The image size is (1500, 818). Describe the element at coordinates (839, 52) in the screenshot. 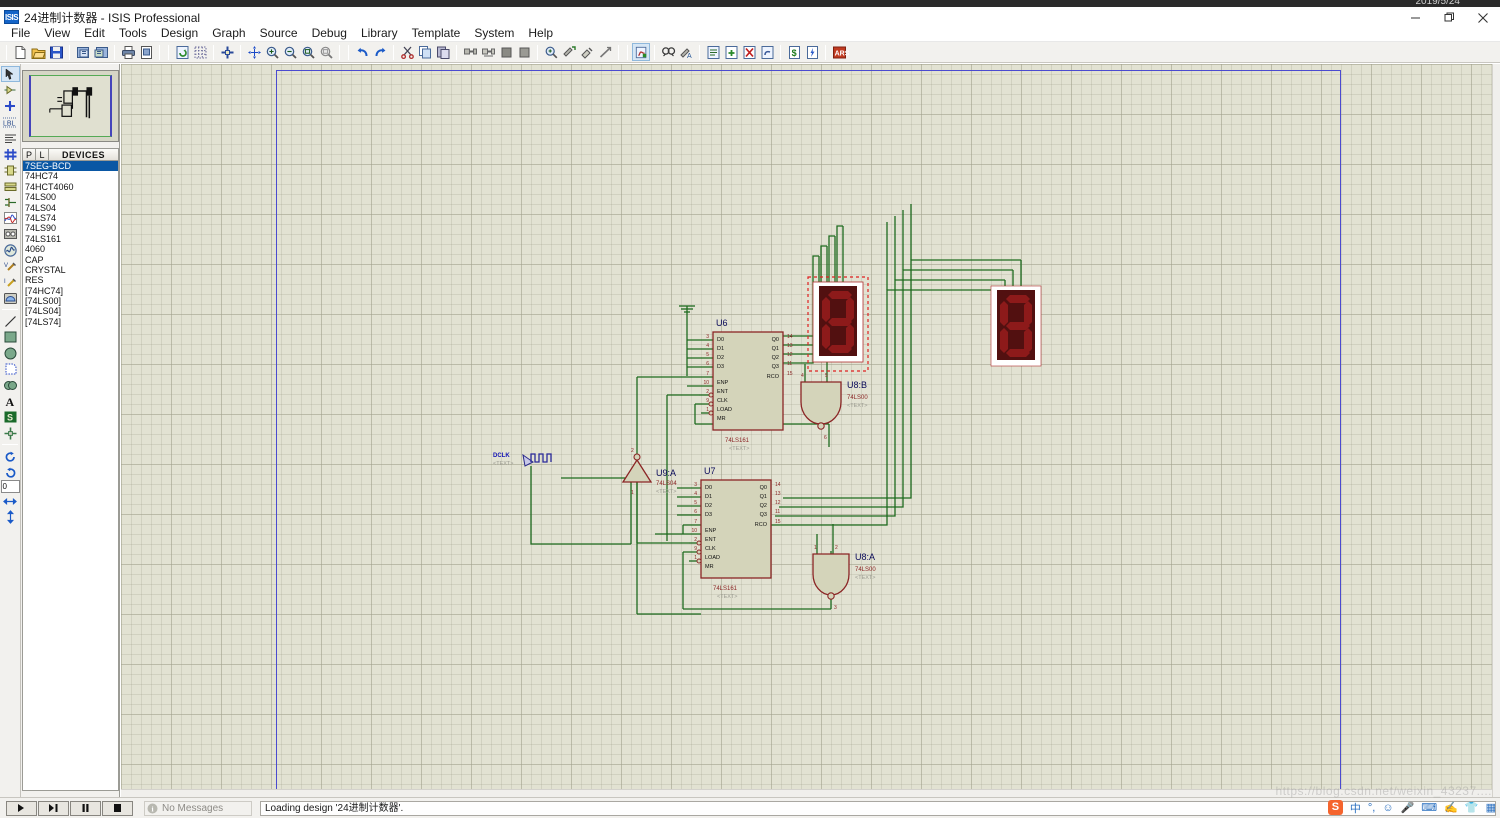

I see `netlist-to-ares-icon: ARS` at that location.